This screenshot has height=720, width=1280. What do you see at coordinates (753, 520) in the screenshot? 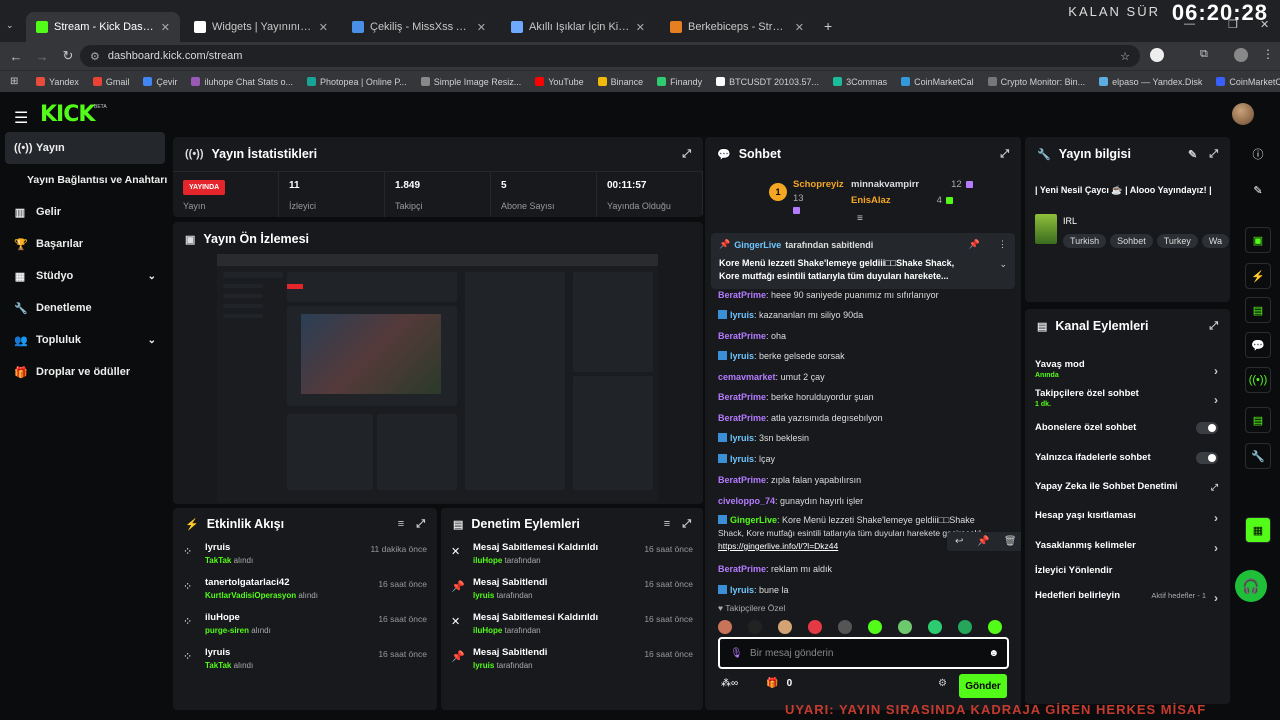
I see `chat-username: GingerLive` at bounding box center [753, 520].